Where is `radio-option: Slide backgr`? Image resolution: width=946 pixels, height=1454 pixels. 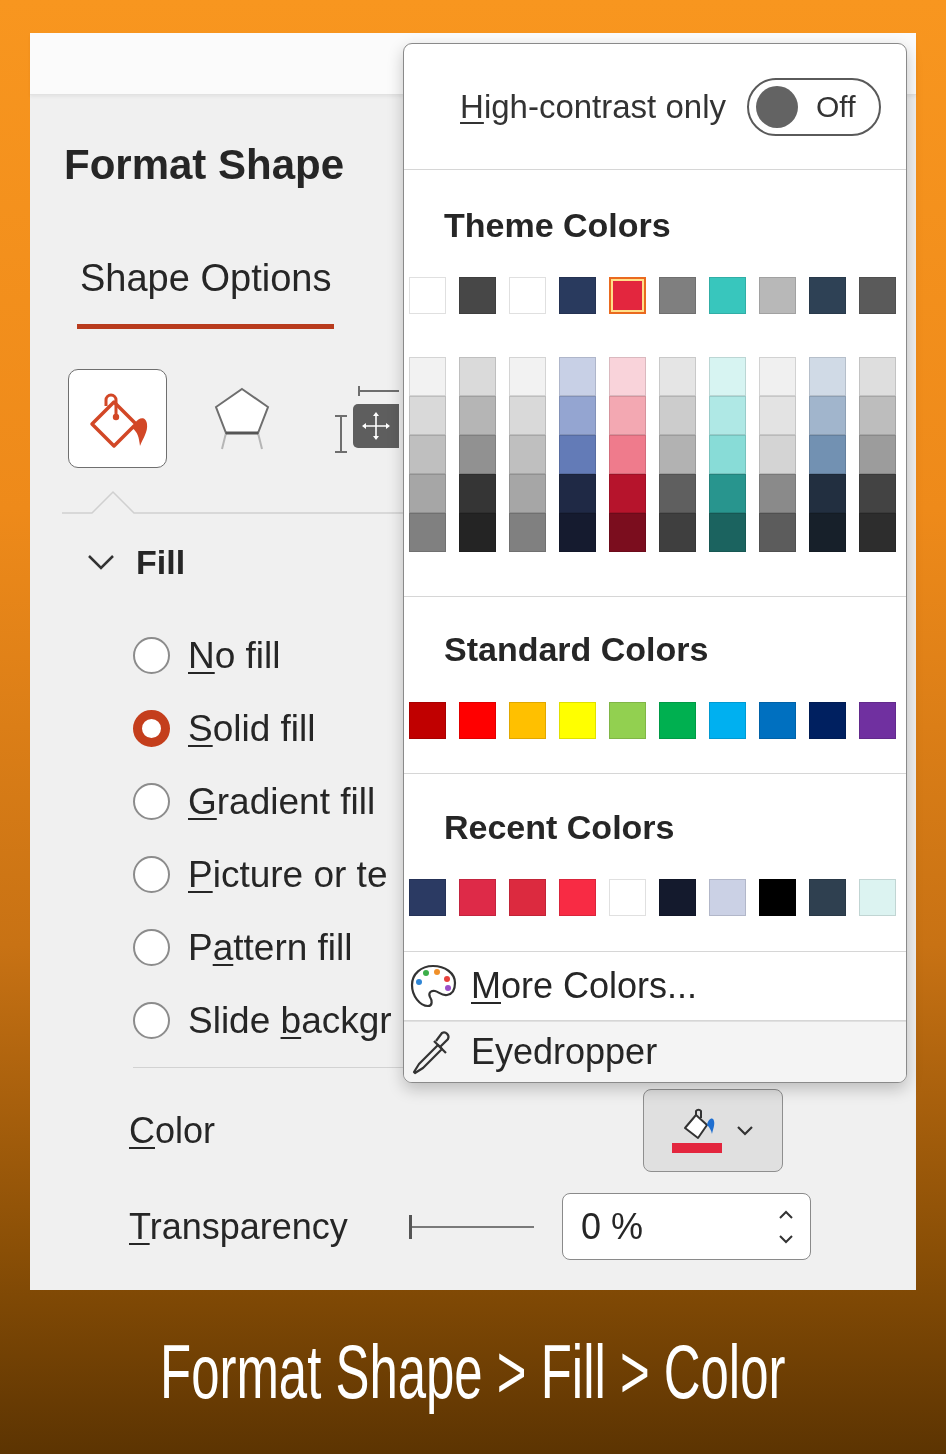
radio-option: Slide backgr is located at coordinates (262, 1020).